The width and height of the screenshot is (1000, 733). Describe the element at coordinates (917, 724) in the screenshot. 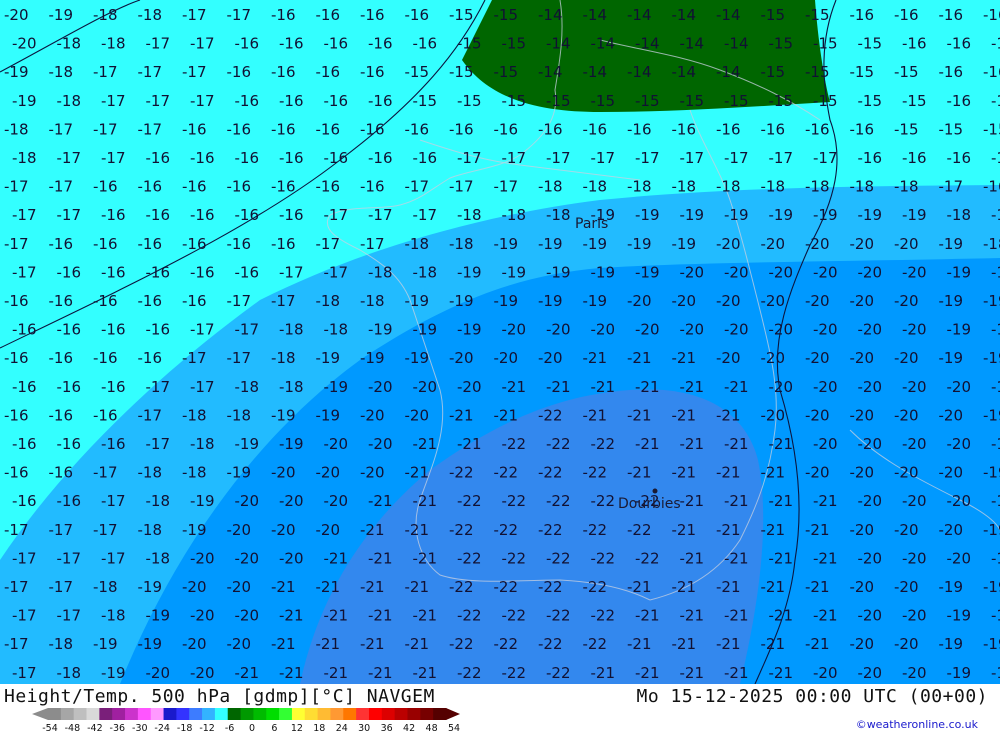

I see `credit-link: ©weatheronline.co.uk` at that location.